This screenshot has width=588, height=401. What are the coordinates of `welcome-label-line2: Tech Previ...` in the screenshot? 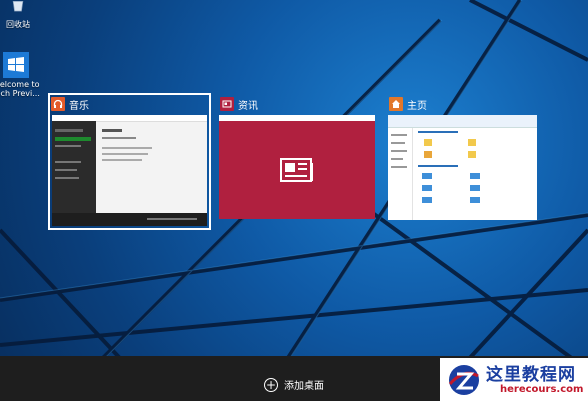 It's located at (20, 93).